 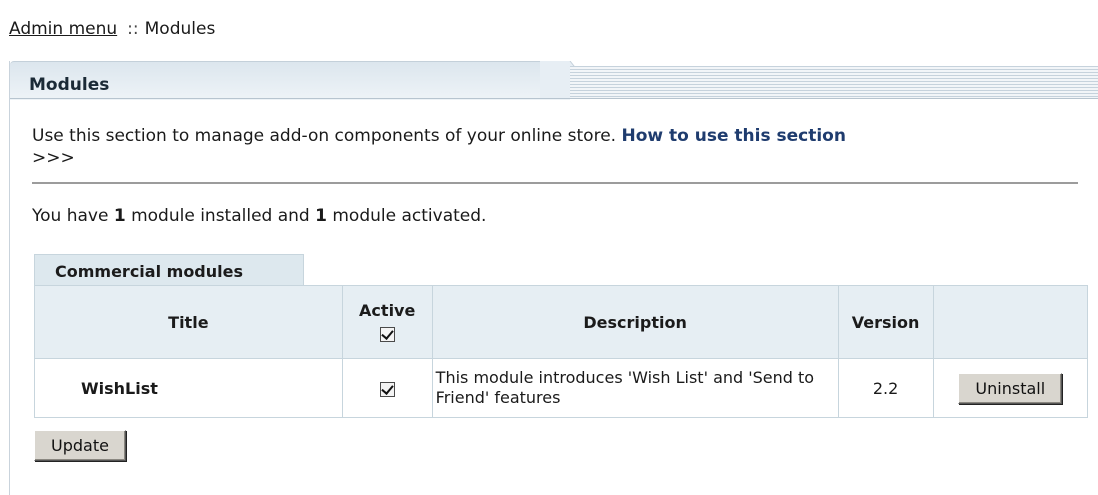 I want to click on panel-header: Modules, so click(x=554, y=80).